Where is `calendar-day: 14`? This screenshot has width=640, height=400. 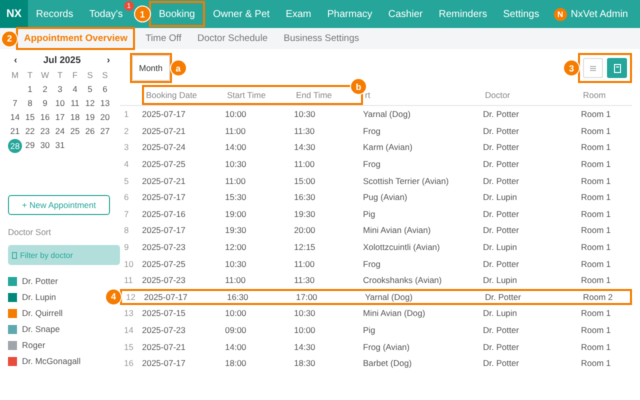 calendar-day: 14 is located at coordinates (15, 117).